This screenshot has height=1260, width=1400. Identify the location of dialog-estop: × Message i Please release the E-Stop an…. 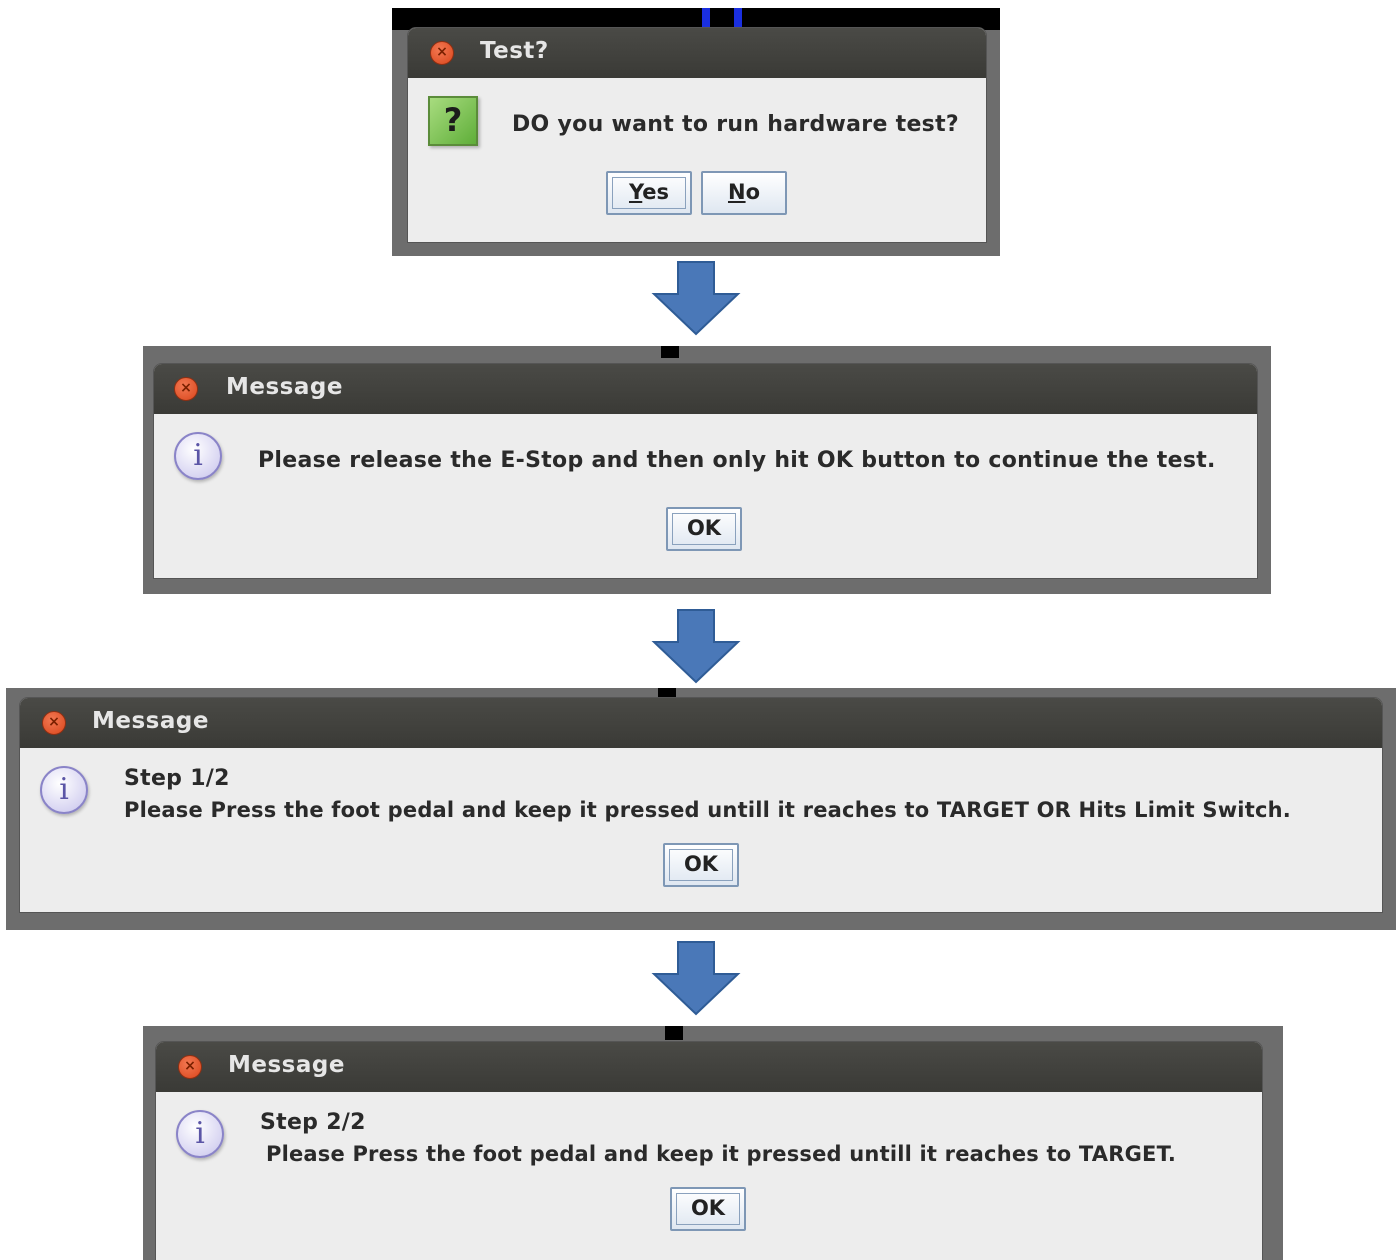
(705, 471).